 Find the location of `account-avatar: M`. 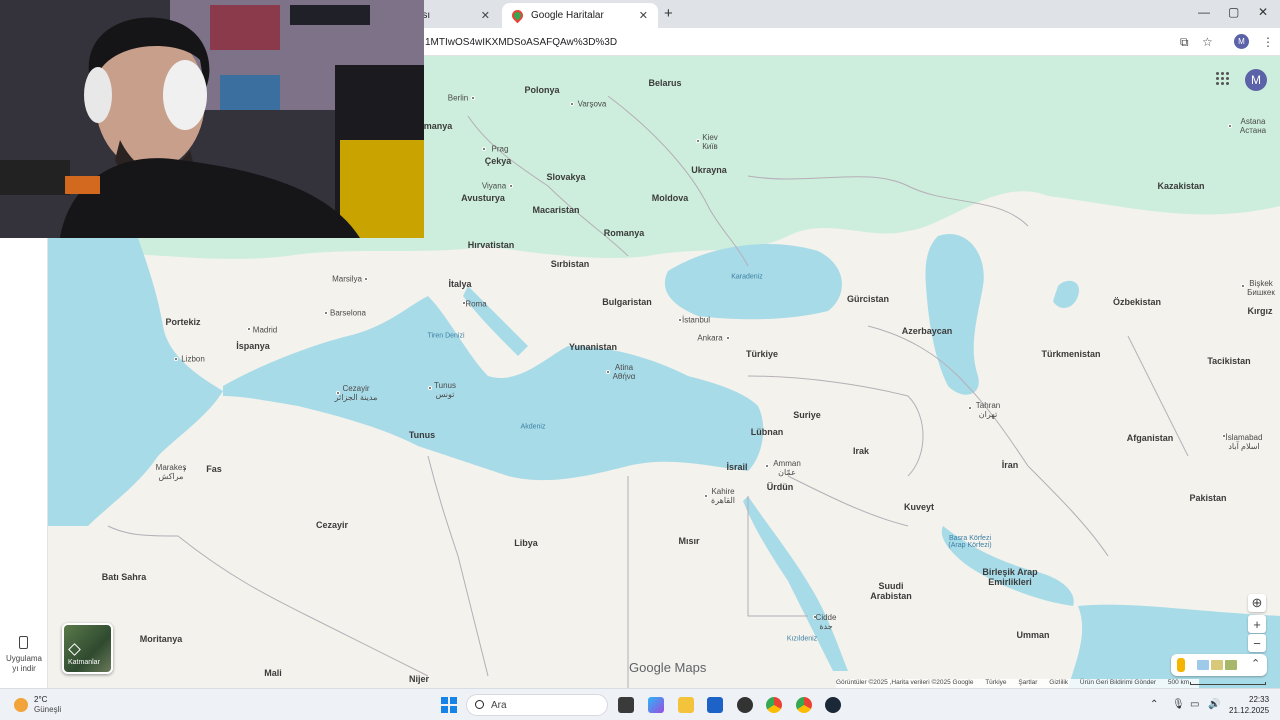

account-avatar: M is located at coordinates (1256, 80).